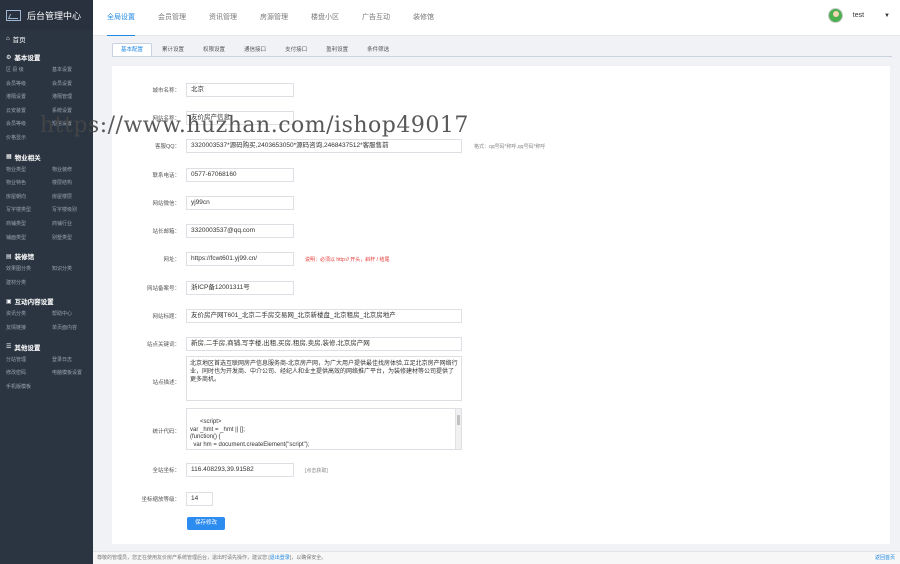 Image resolution: width=900 pixels, height=564 pixels. I want to click on sidebar-group-label: 装修馆, so click(24, 258).